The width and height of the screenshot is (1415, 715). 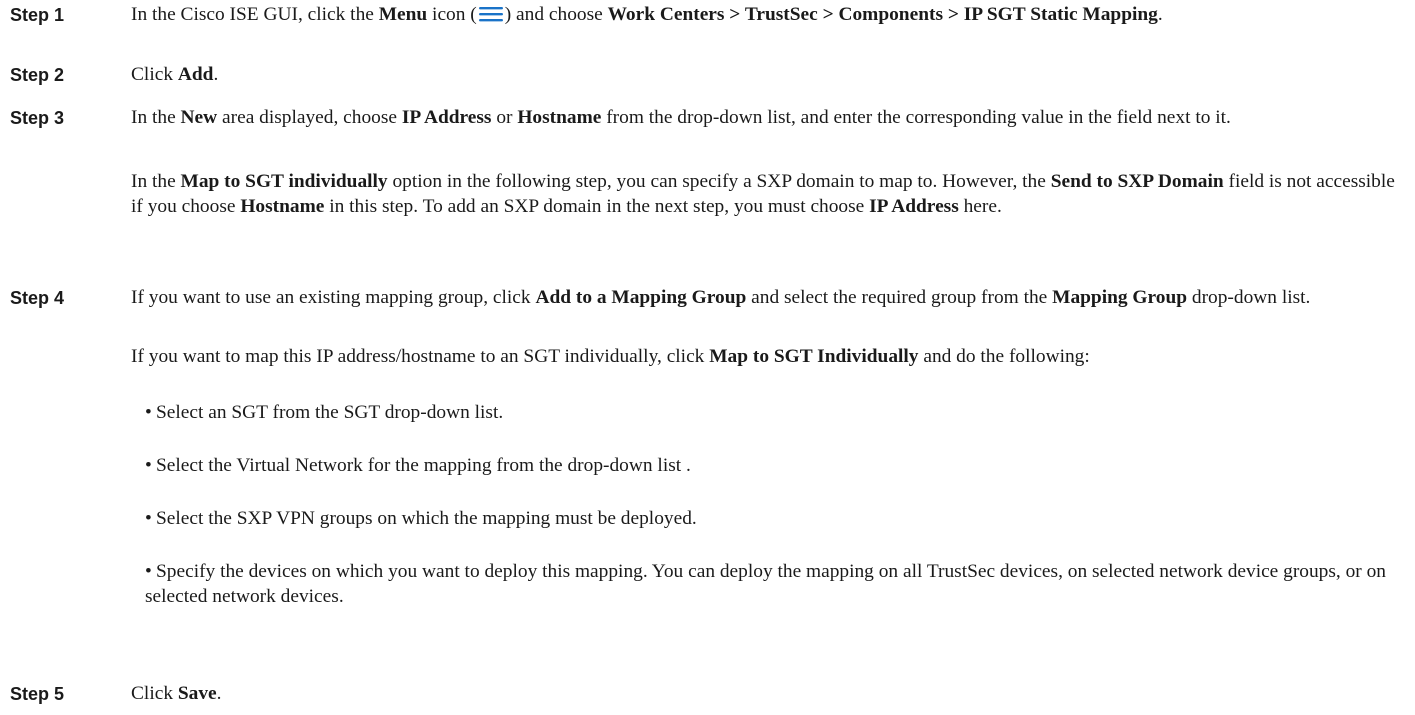 I want to click on step-5-label: Step 5, so click(x=37, y=694).